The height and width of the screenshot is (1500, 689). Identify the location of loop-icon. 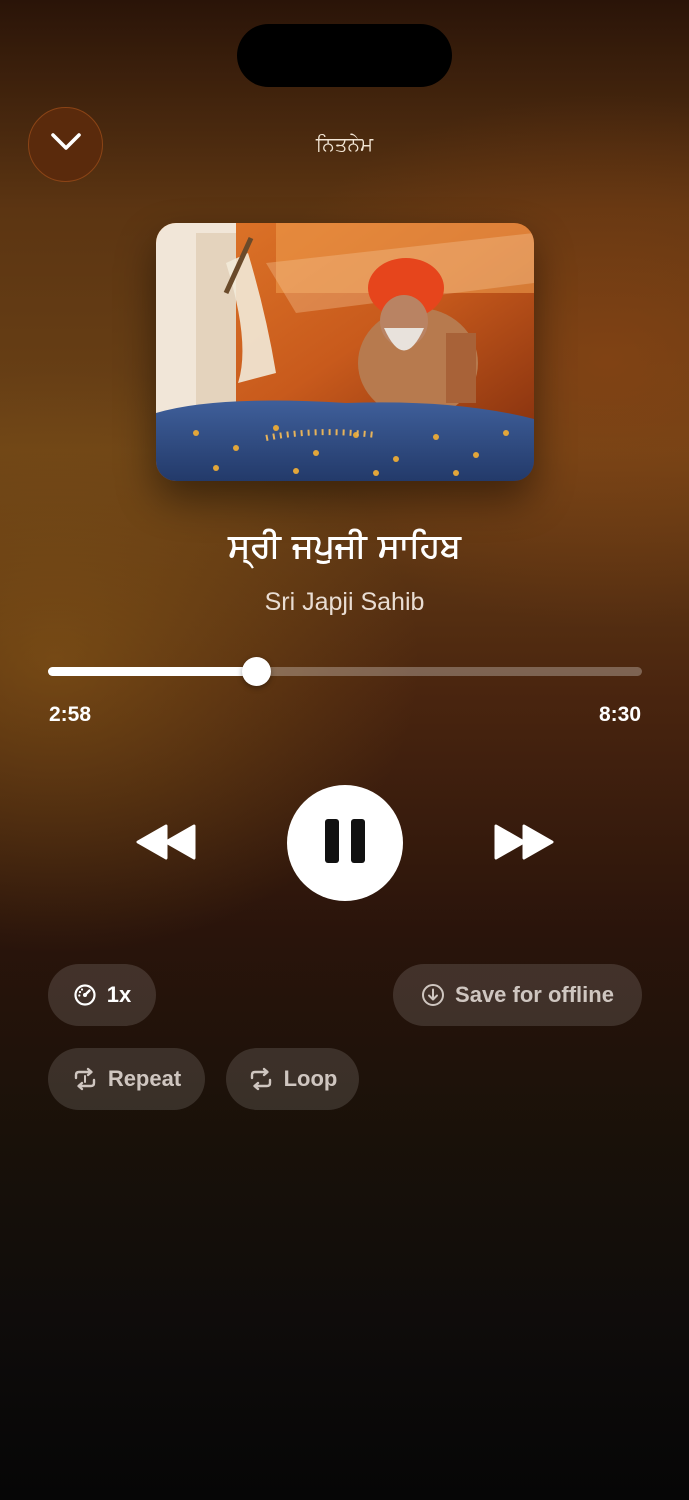
(261, 1079).